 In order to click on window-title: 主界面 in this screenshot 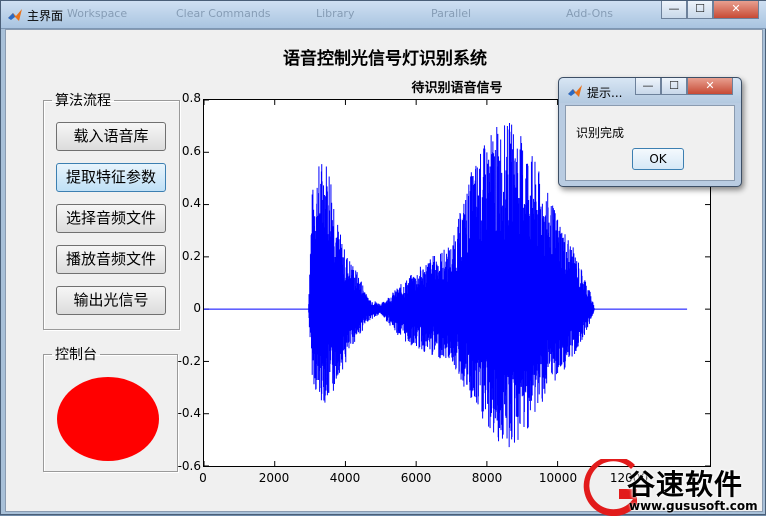, I will do `click(45, 16)`.